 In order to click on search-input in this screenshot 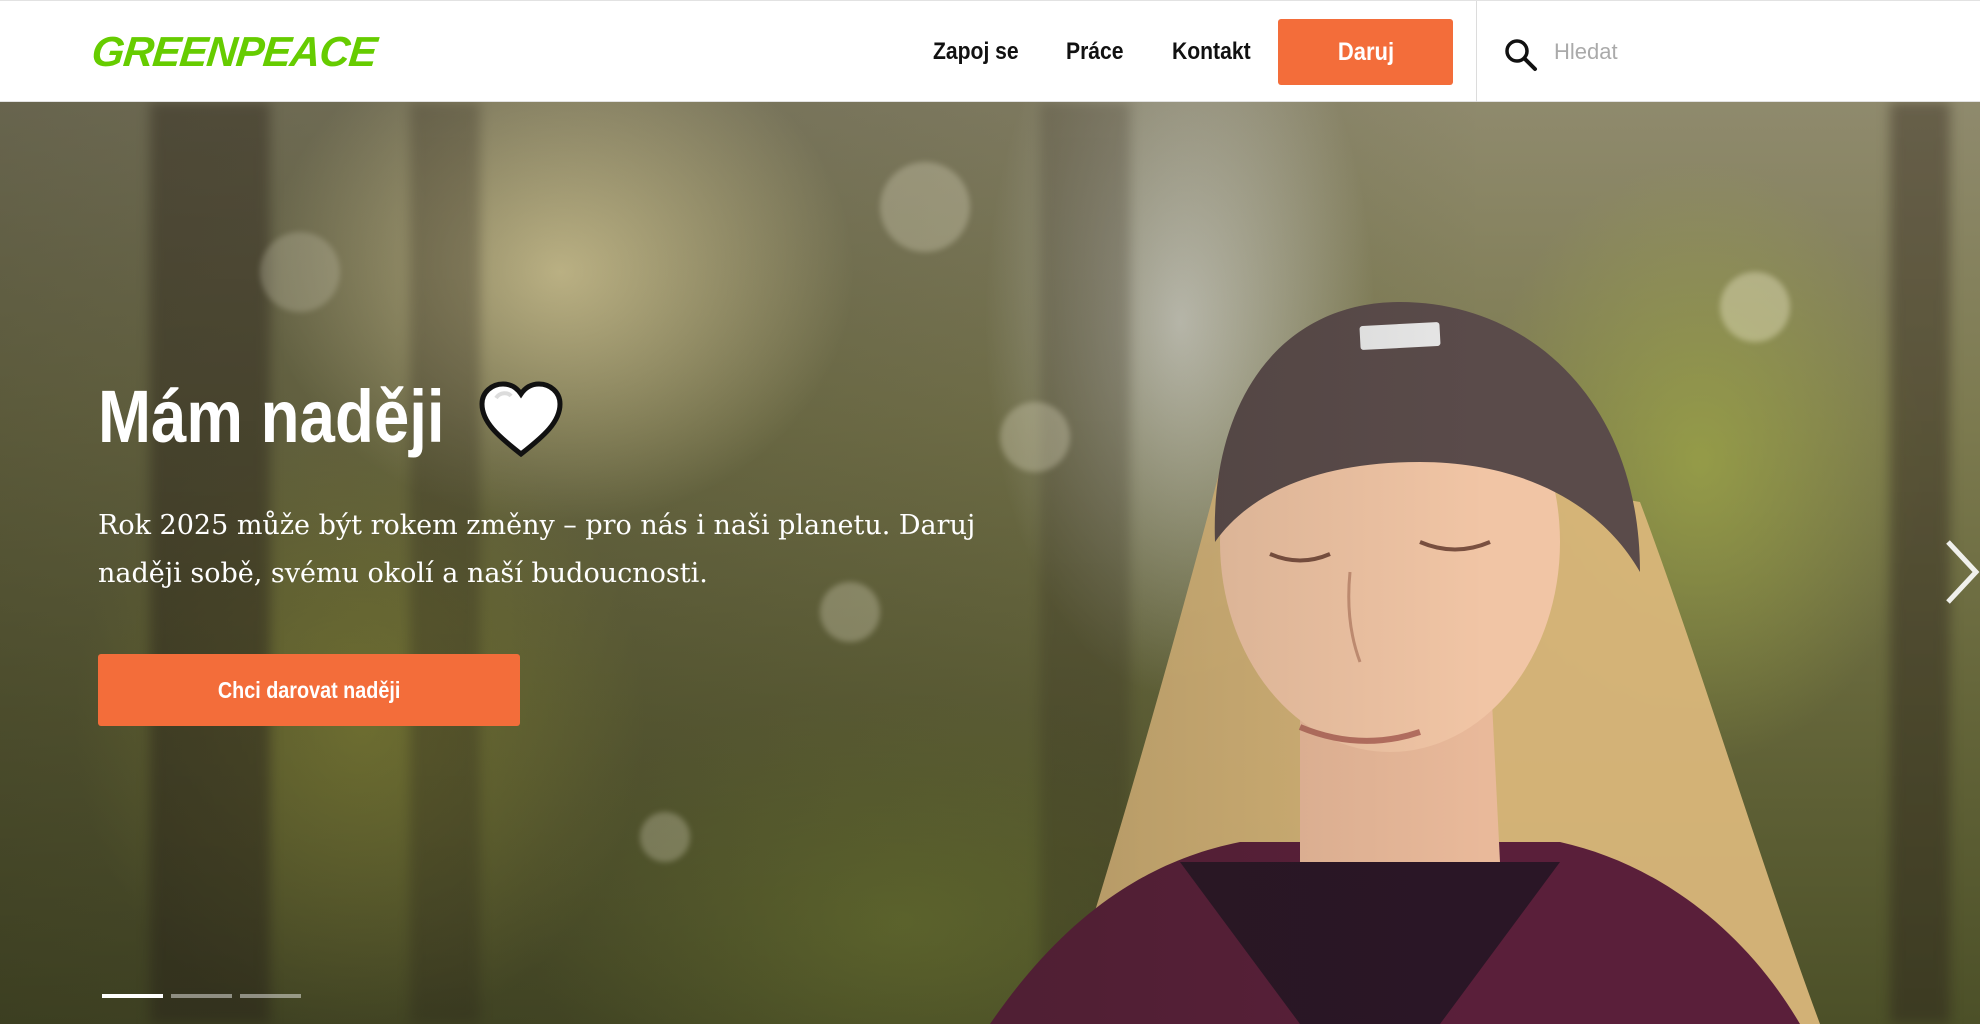, I will do `click(1744, 52)`.